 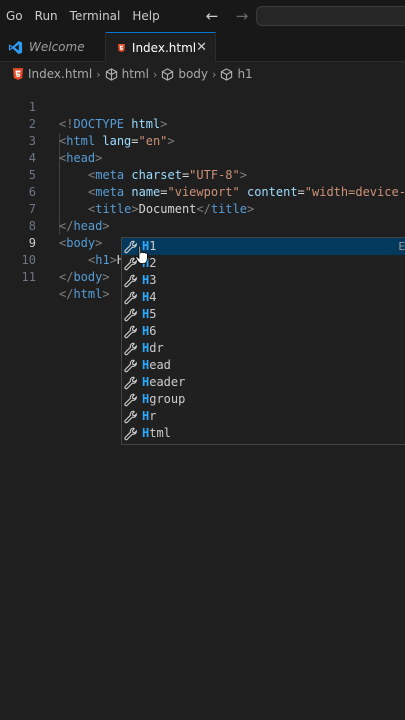 I want to click on breadcrumb-label: body, so click(x=193, y=74).